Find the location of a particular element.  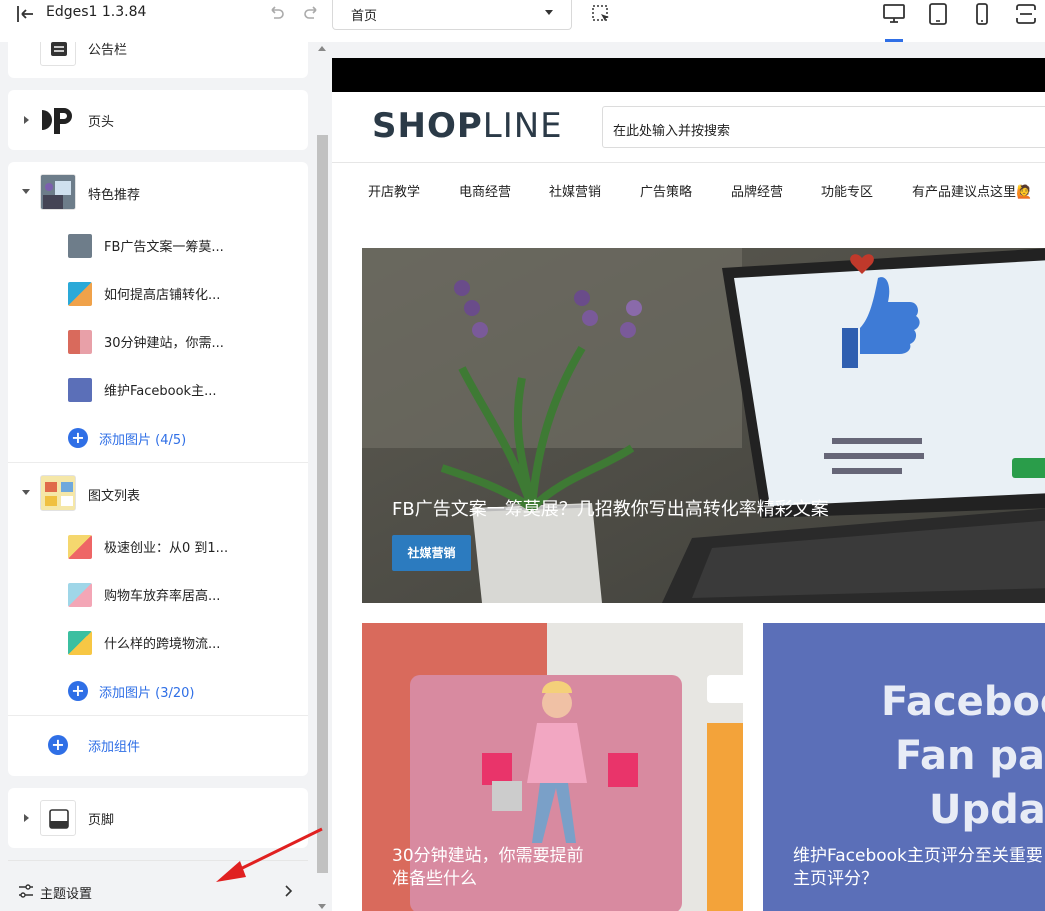

search-input: 在此处输入并按搜索 is located at coordinates (823, 127).